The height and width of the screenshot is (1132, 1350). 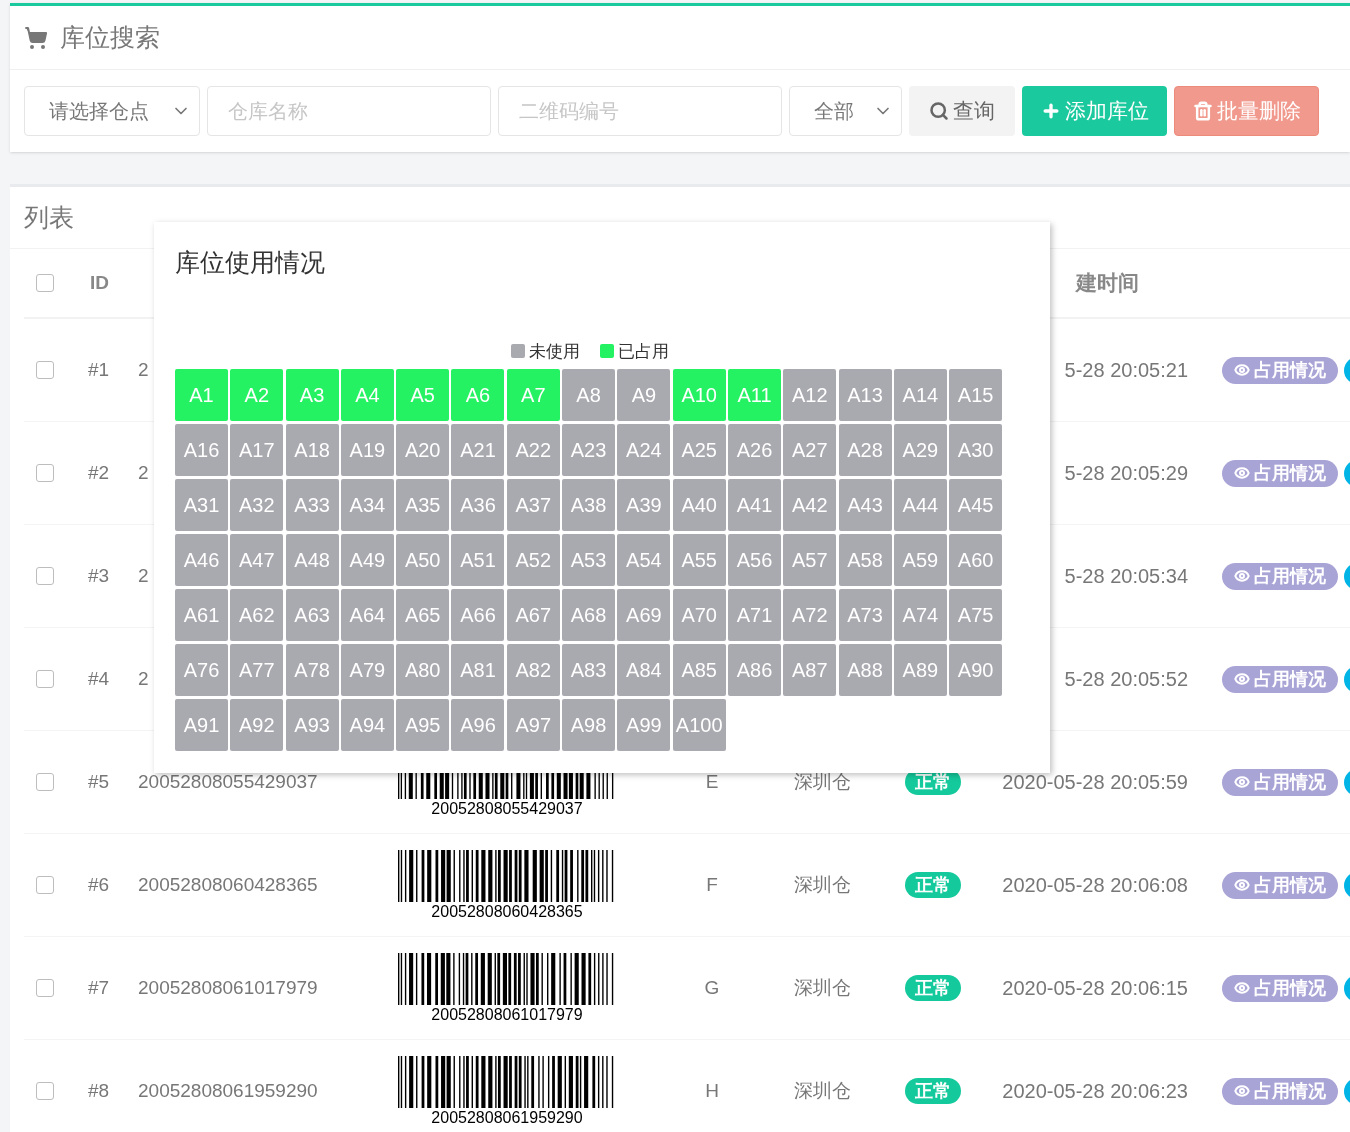 I want to click on slot-cell: A46, so click(x=201, y=560).